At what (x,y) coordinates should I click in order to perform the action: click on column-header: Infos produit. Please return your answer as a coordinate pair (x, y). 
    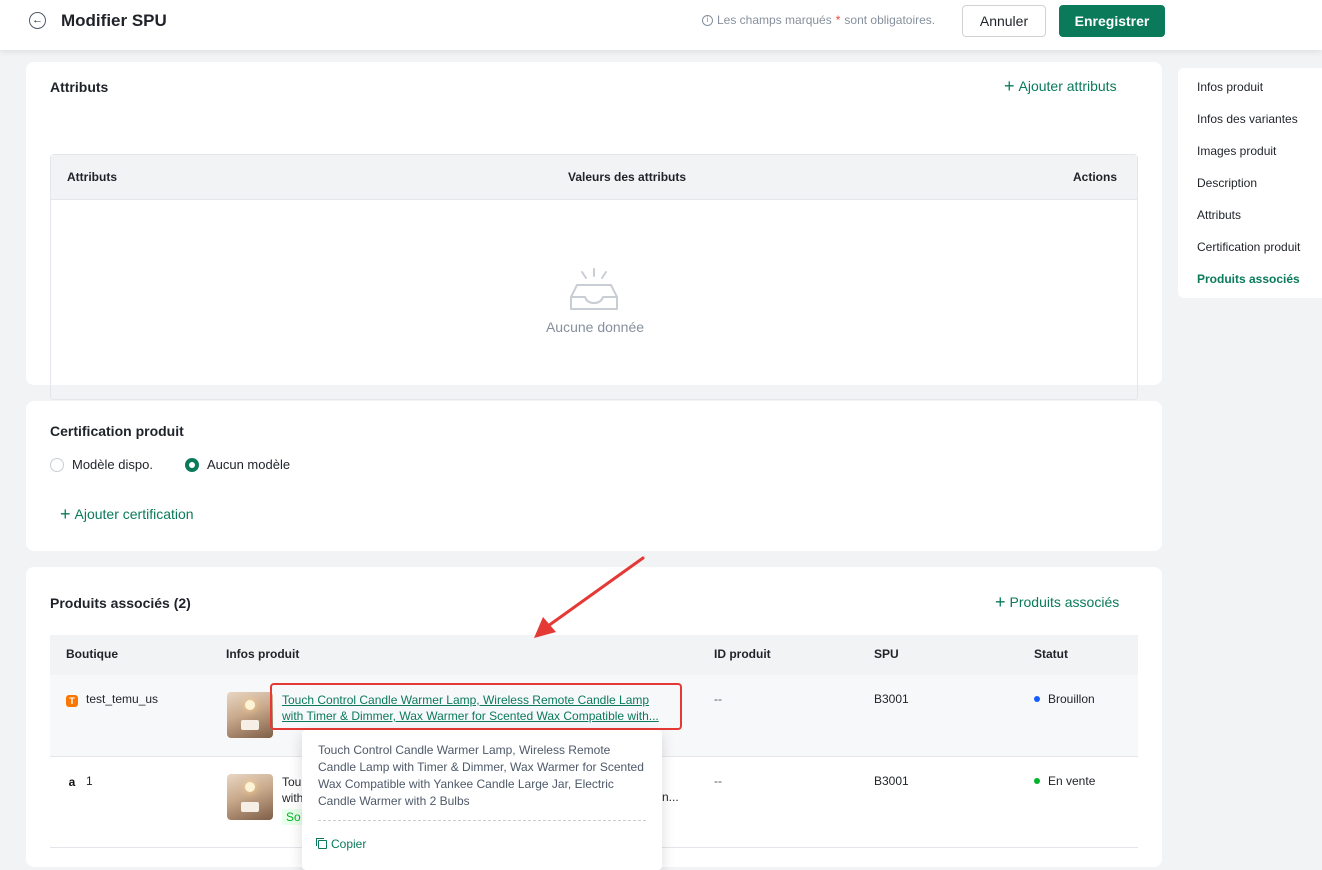
    Looking at the image, I should click on (263, 654).